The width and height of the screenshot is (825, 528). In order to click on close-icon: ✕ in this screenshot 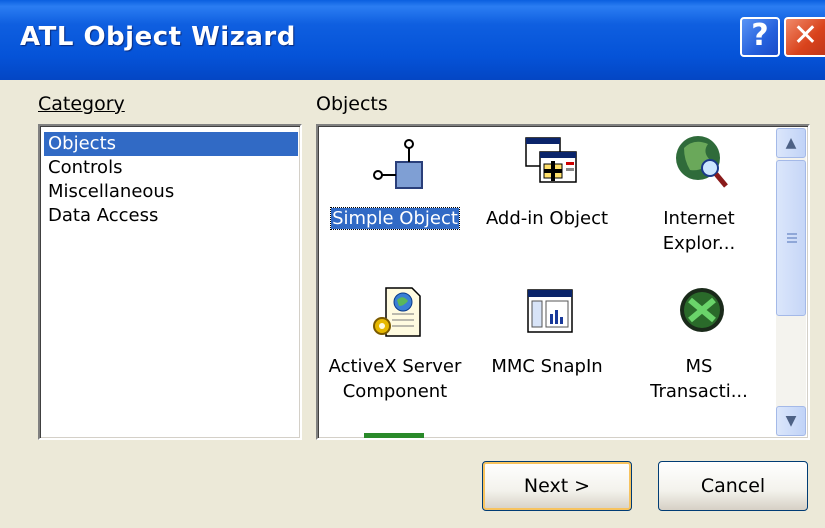, I will do `click(805, 35)`.